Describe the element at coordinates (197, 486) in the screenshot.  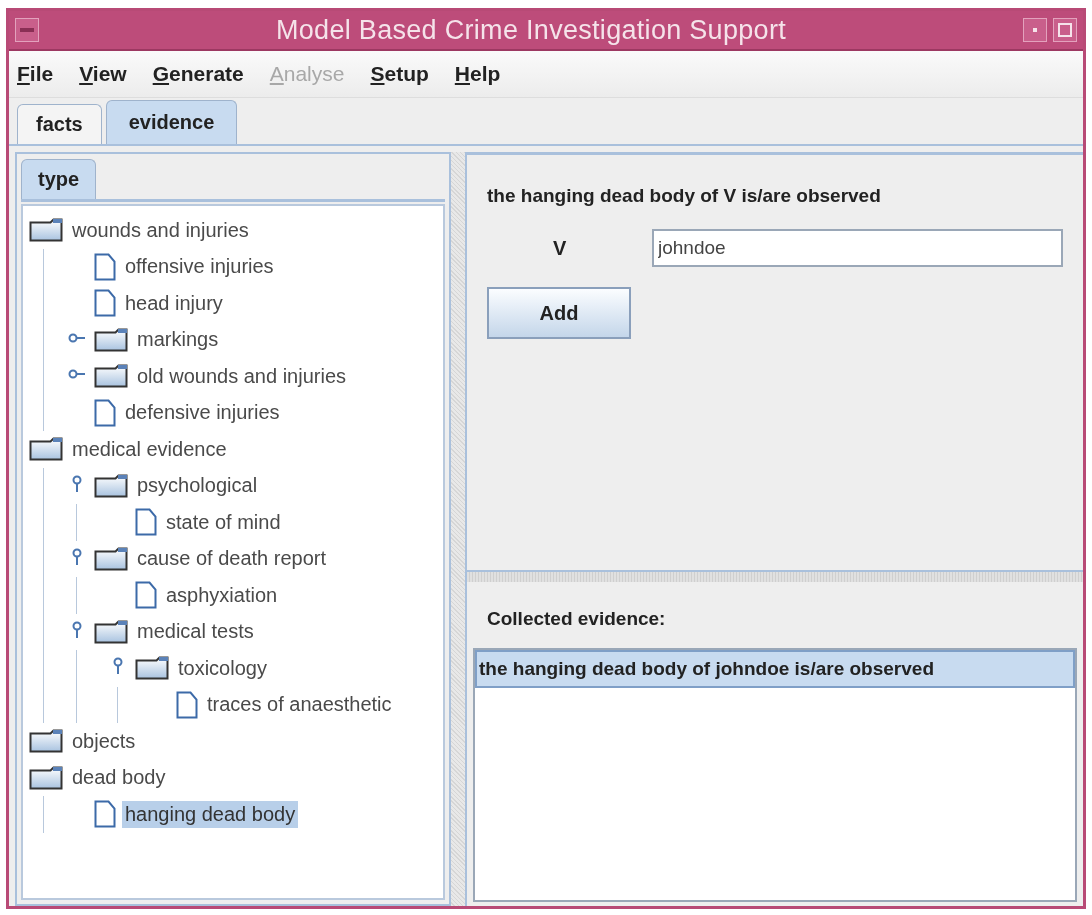
I see `tree-item: psychological` at that location.